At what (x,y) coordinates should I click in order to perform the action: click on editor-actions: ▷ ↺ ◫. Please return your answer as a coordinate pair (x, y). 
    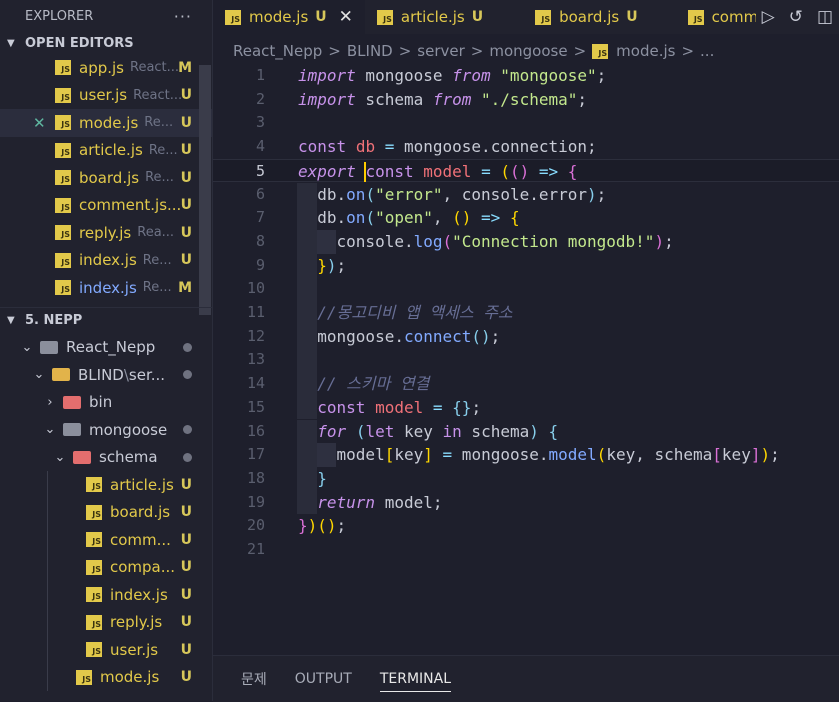
    Looking at the image, I should click on (794, 17).